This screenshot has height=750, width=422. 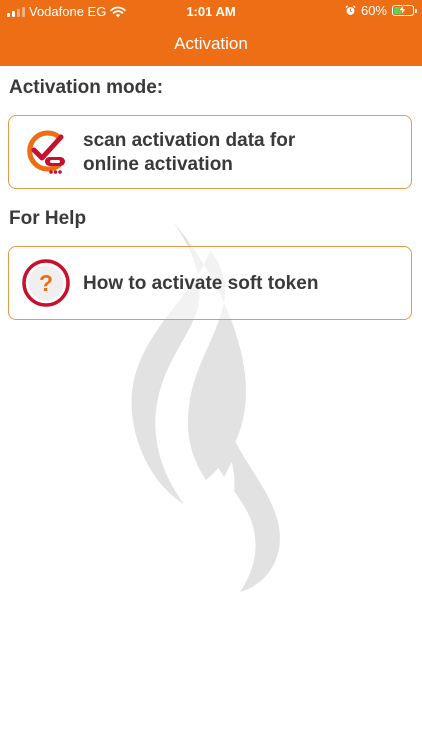 What do you see at coordinates (86, 87) in the screenshot?
I see `activation-mode-heading: Activation mode:` at bounding box center [86, 87].